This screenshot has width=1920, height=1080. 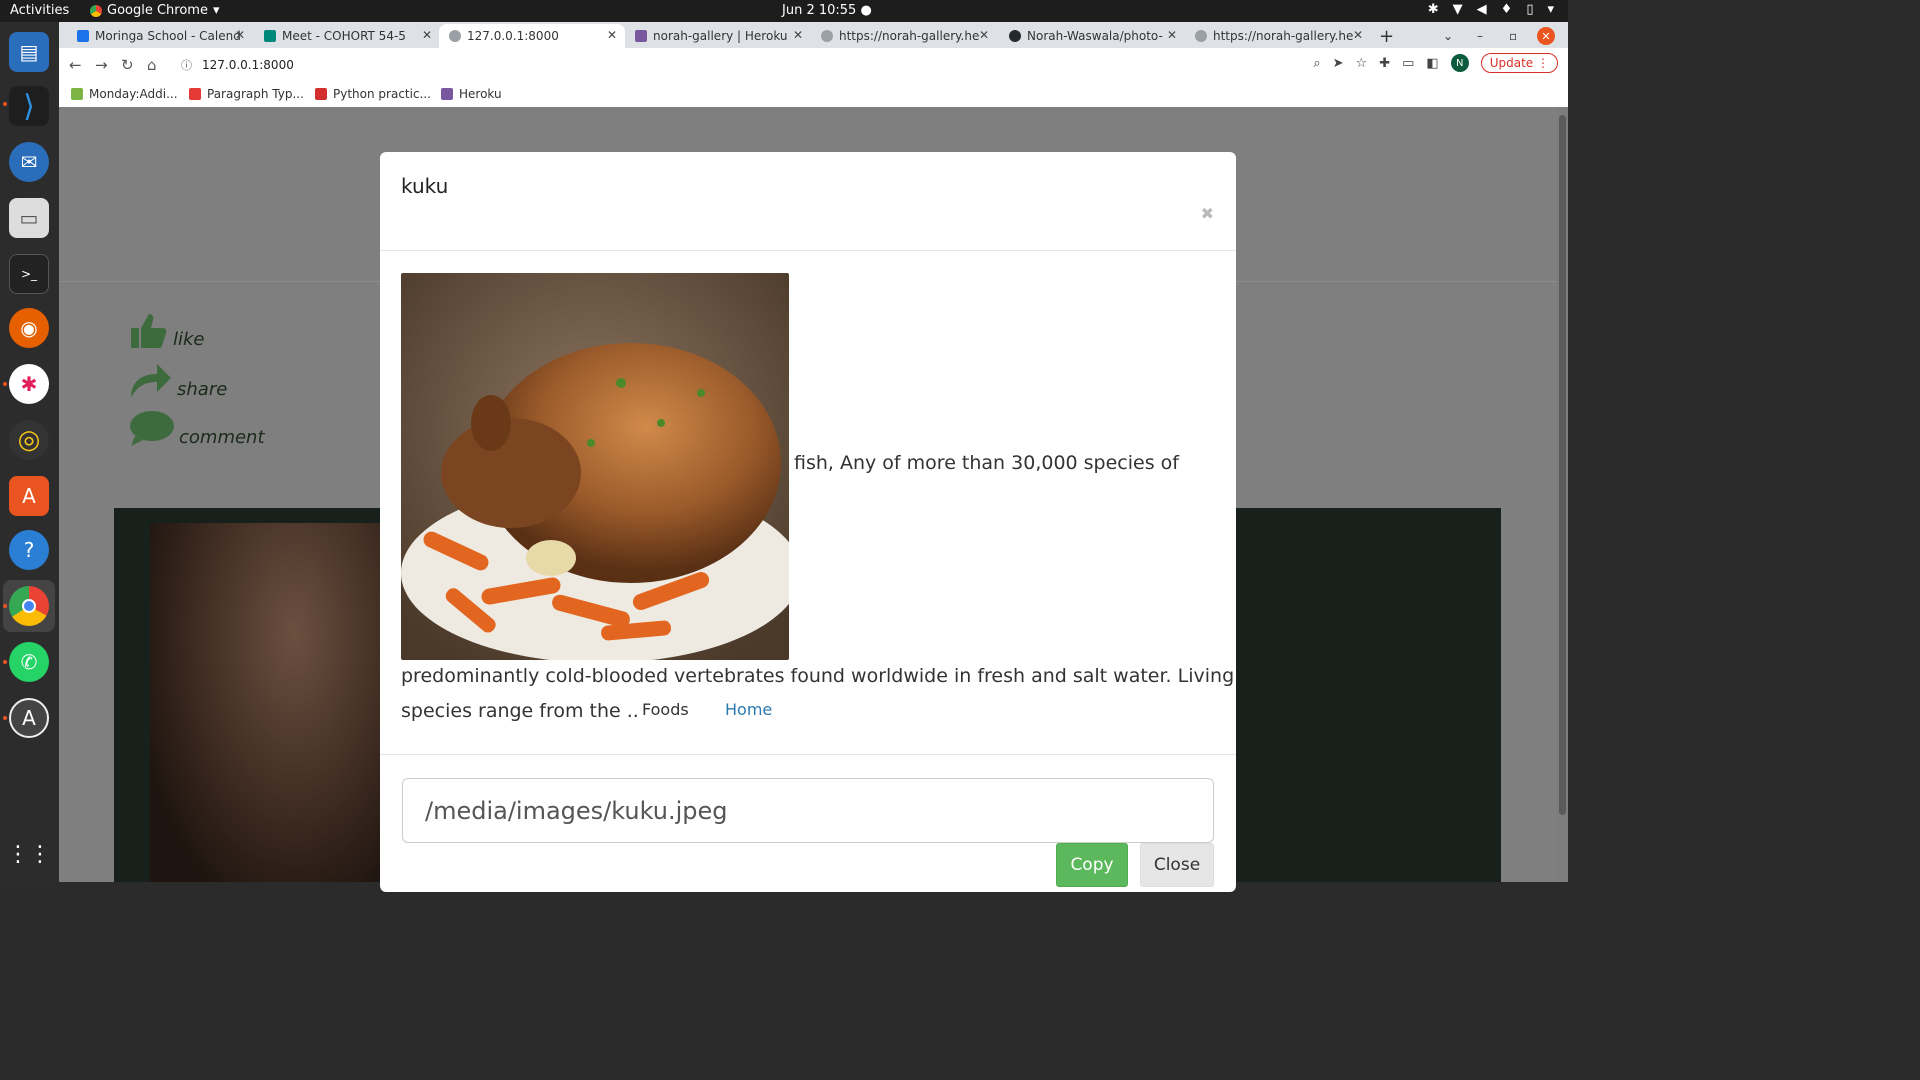 I want to click on tab-label: https://norah-gallery.he, so click(x=909, y=36).